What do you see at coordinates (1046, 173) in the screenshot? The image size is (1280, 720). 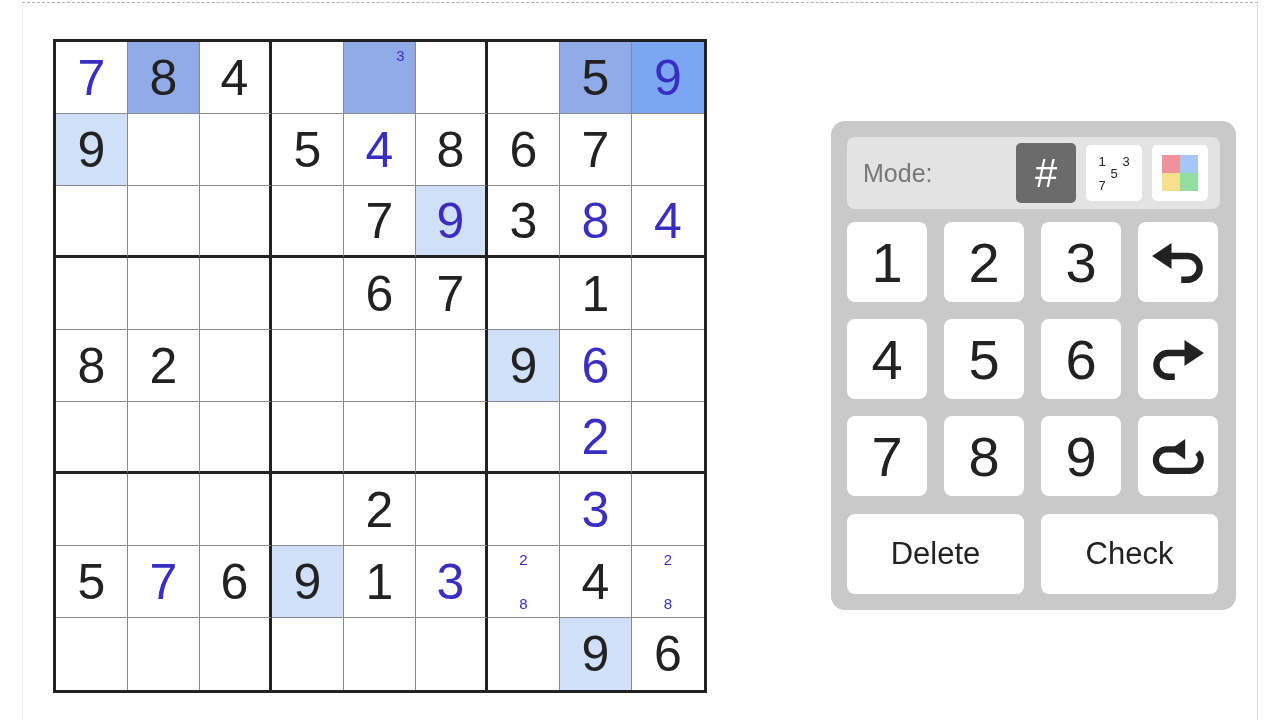 I see `number-mode-button: #` at bounding box center [1046, 173].